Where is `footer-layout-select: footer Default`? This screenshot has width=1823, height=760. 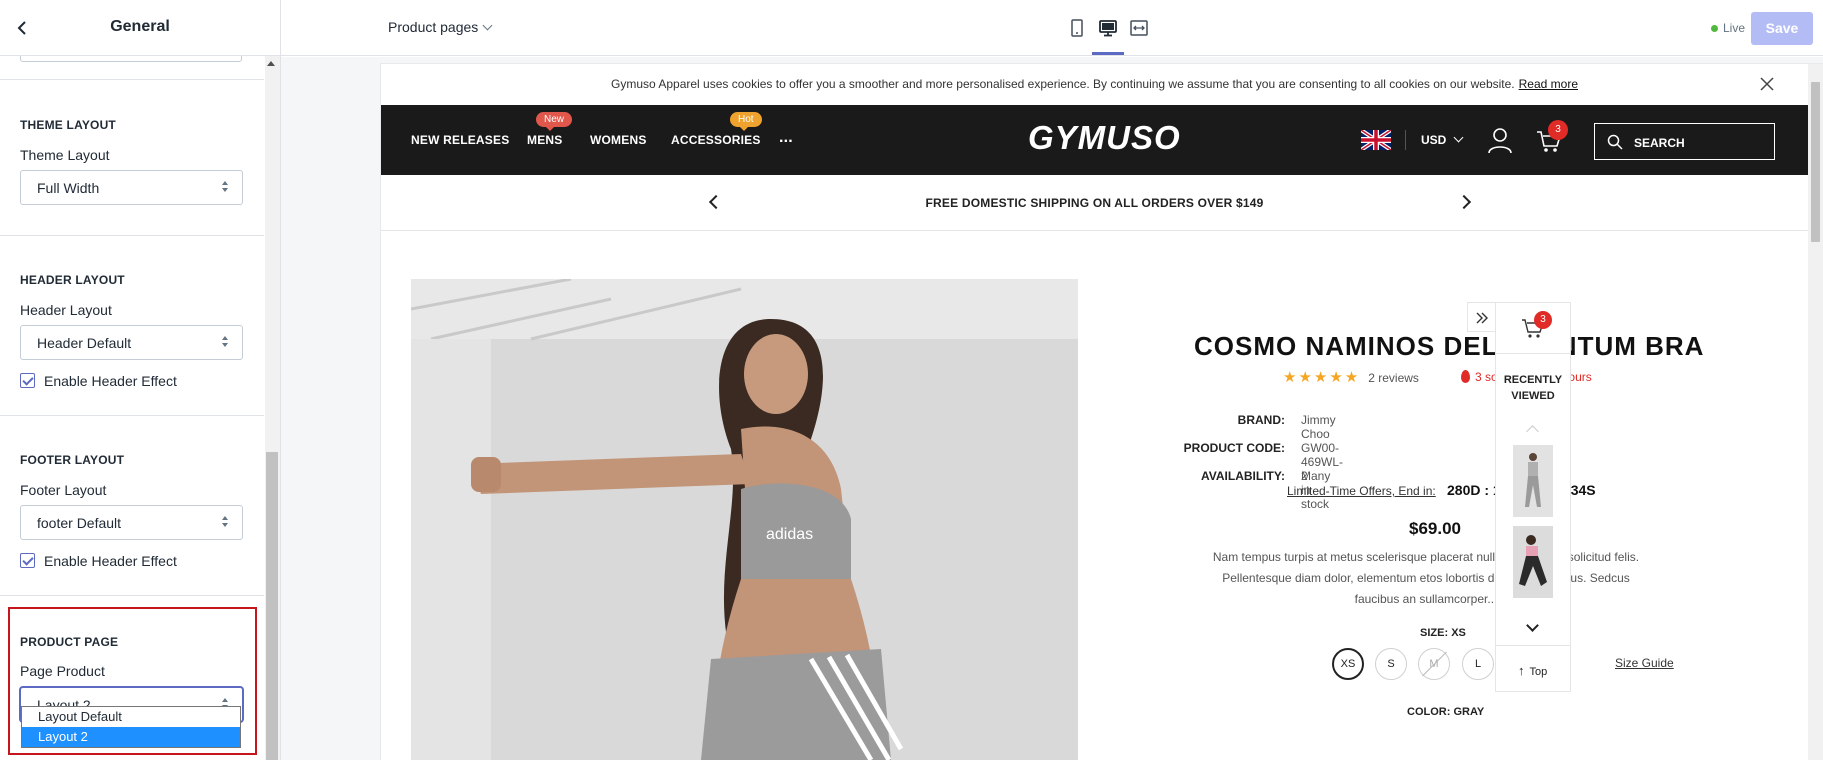 footer-layout-select: footer Default is located at coordinates (131, 522).